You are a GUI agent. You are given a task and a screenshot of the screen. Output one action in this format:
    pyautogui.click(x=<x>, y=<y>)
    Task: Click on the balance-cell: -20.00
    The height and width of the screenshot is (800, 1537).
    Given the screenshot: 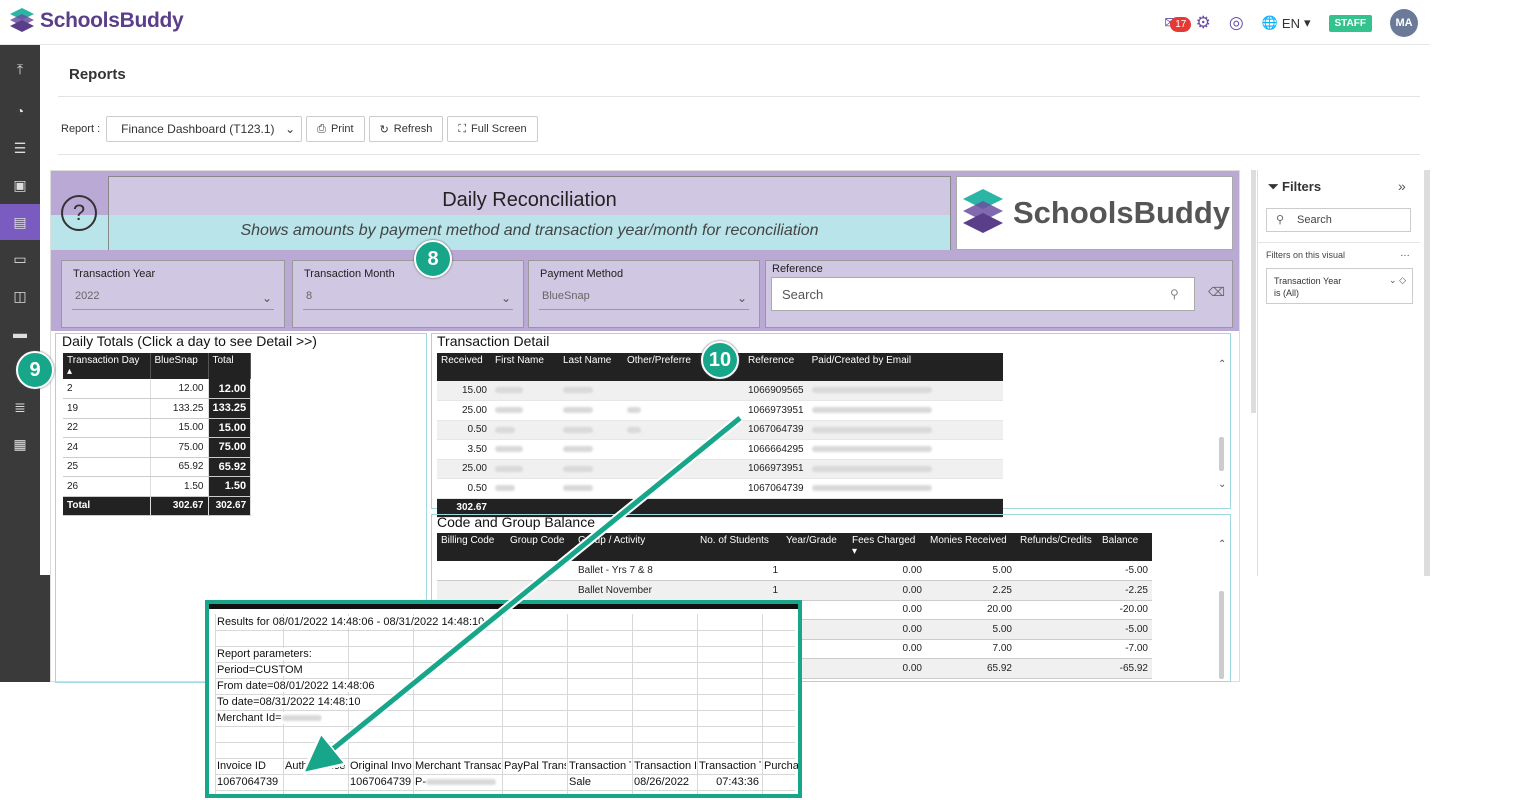 What is the action you would take?
    pyautogui.click(x=1125, y=610)
    